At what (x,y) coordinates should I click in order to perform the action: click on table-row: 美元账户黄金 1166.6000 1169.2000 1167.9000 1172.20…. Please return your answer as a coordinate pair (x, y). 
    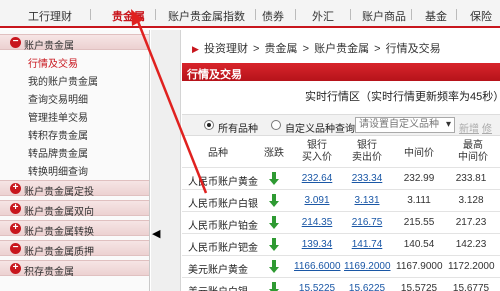
    Looking at the image, I should click on (341, 266).